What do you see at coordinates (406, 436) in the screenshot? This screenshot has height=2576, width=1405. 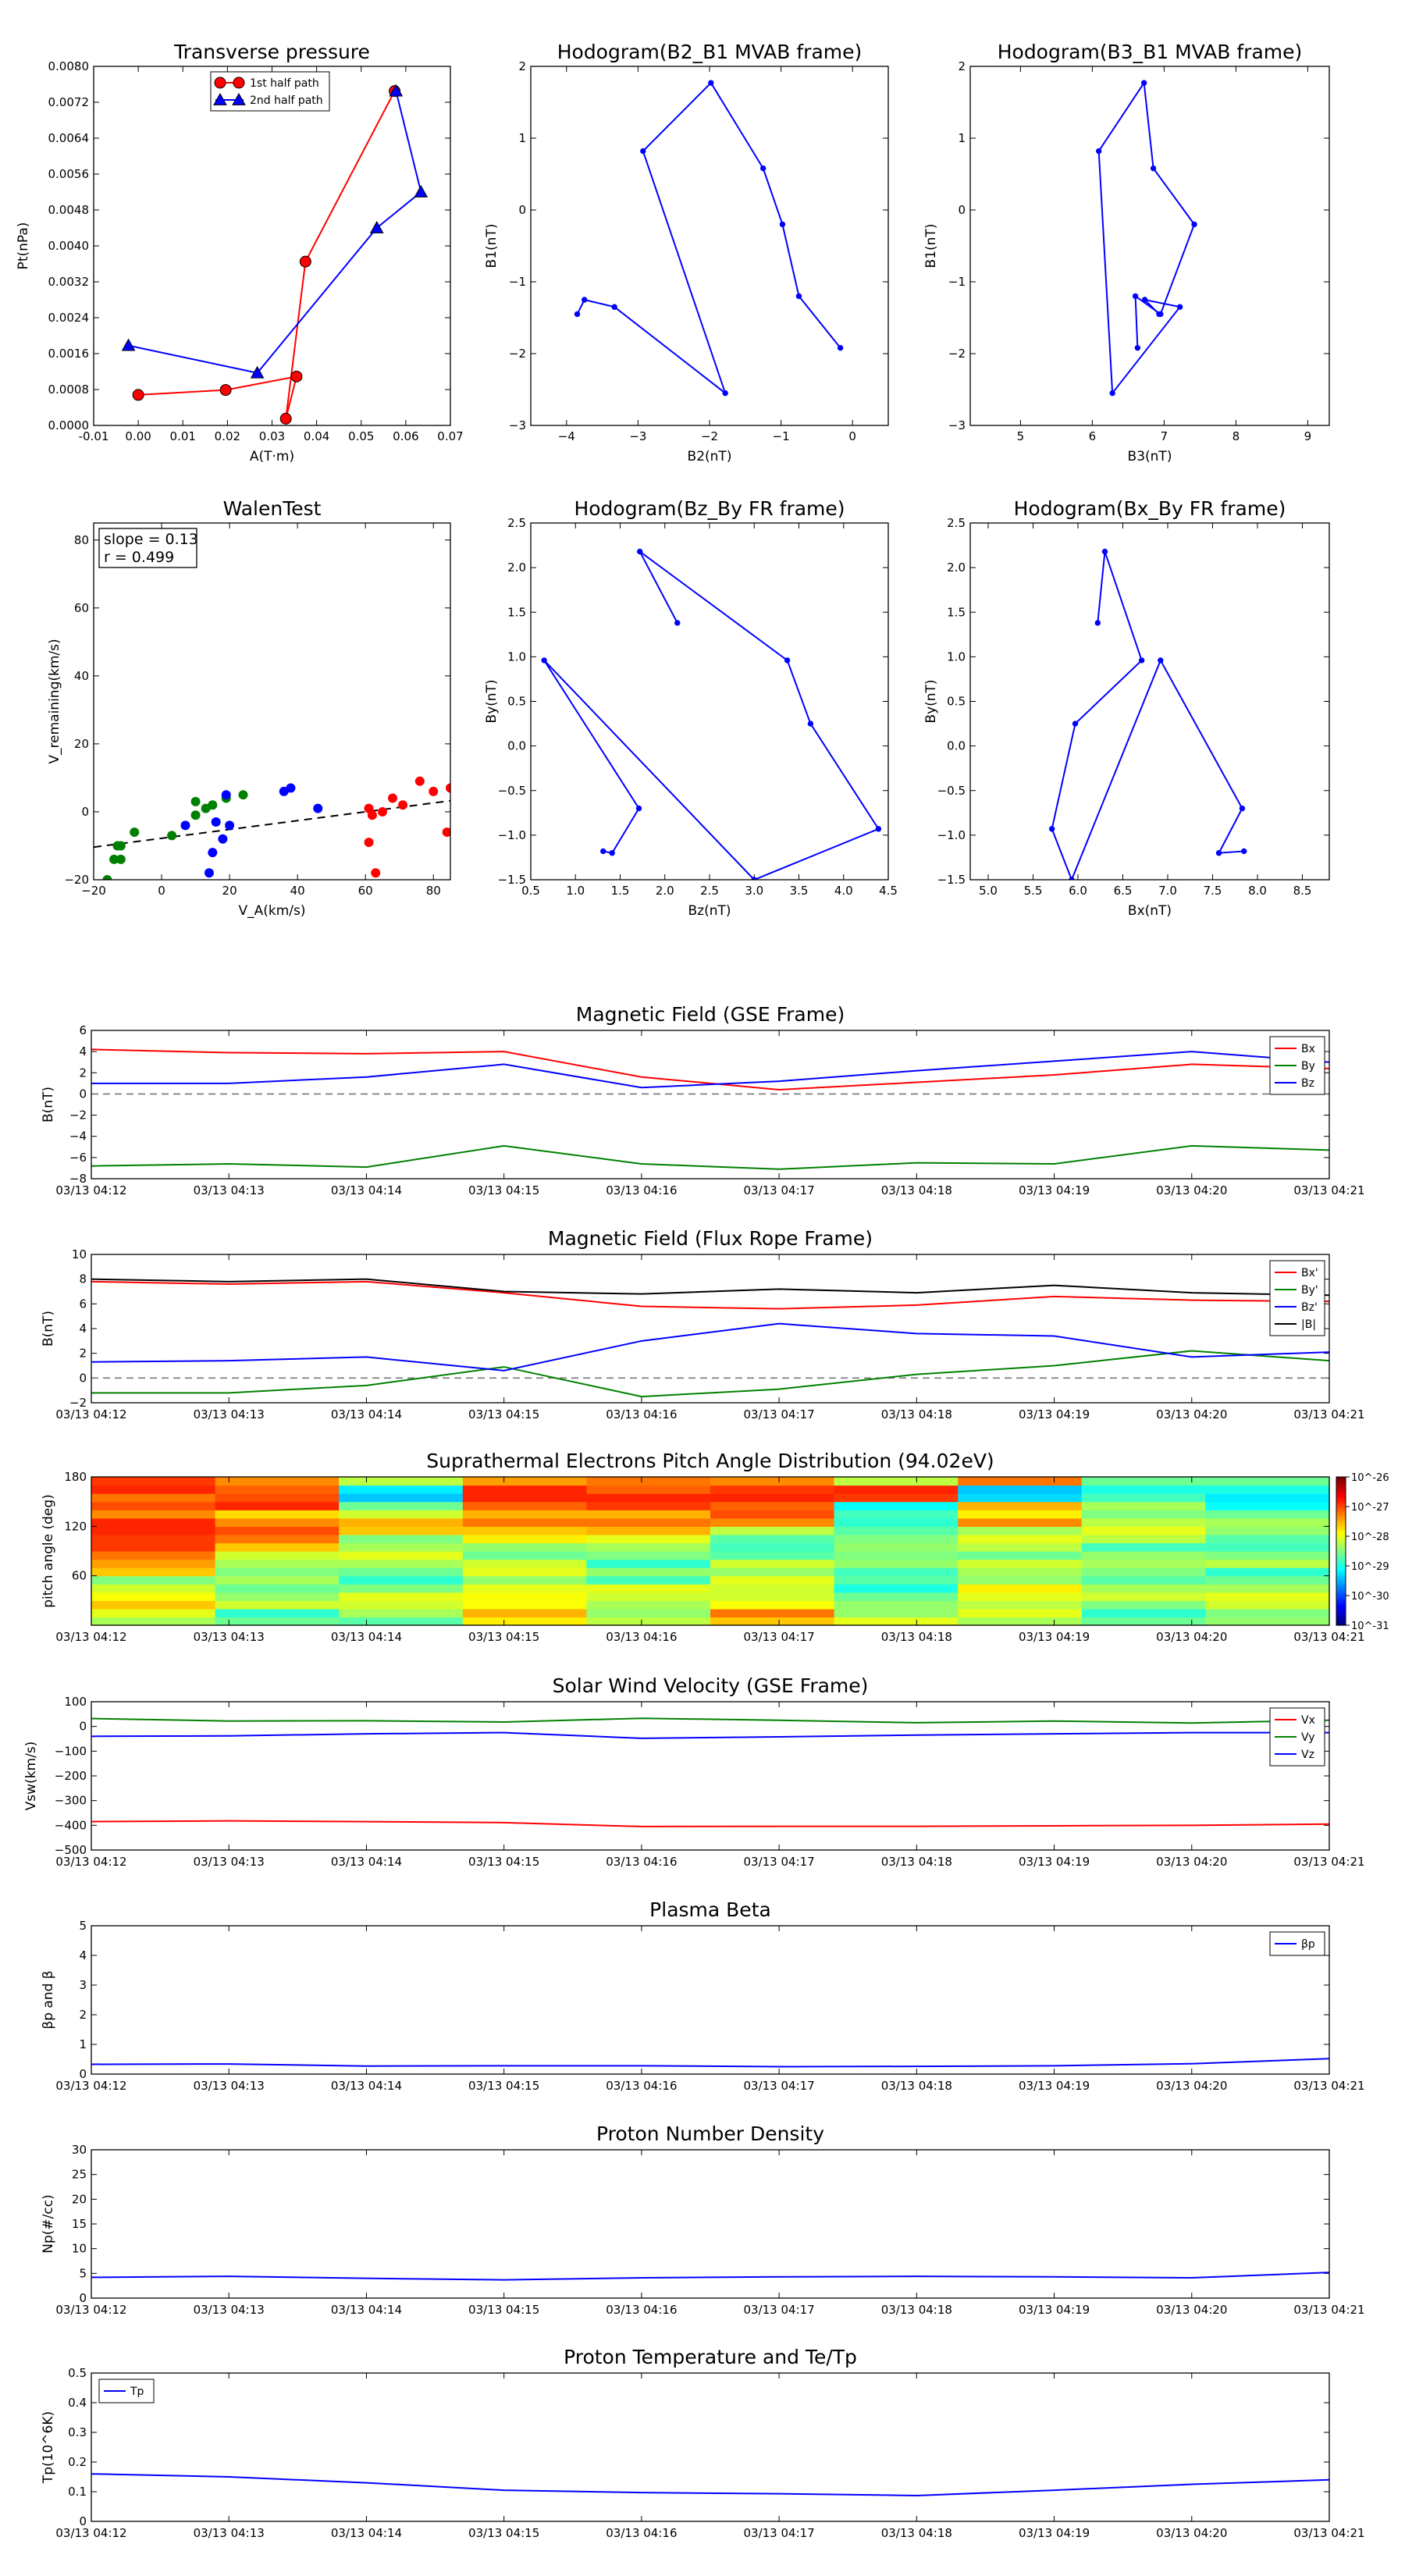 I see `x-tick-label: 0.06` at bounding box center [406, 436].